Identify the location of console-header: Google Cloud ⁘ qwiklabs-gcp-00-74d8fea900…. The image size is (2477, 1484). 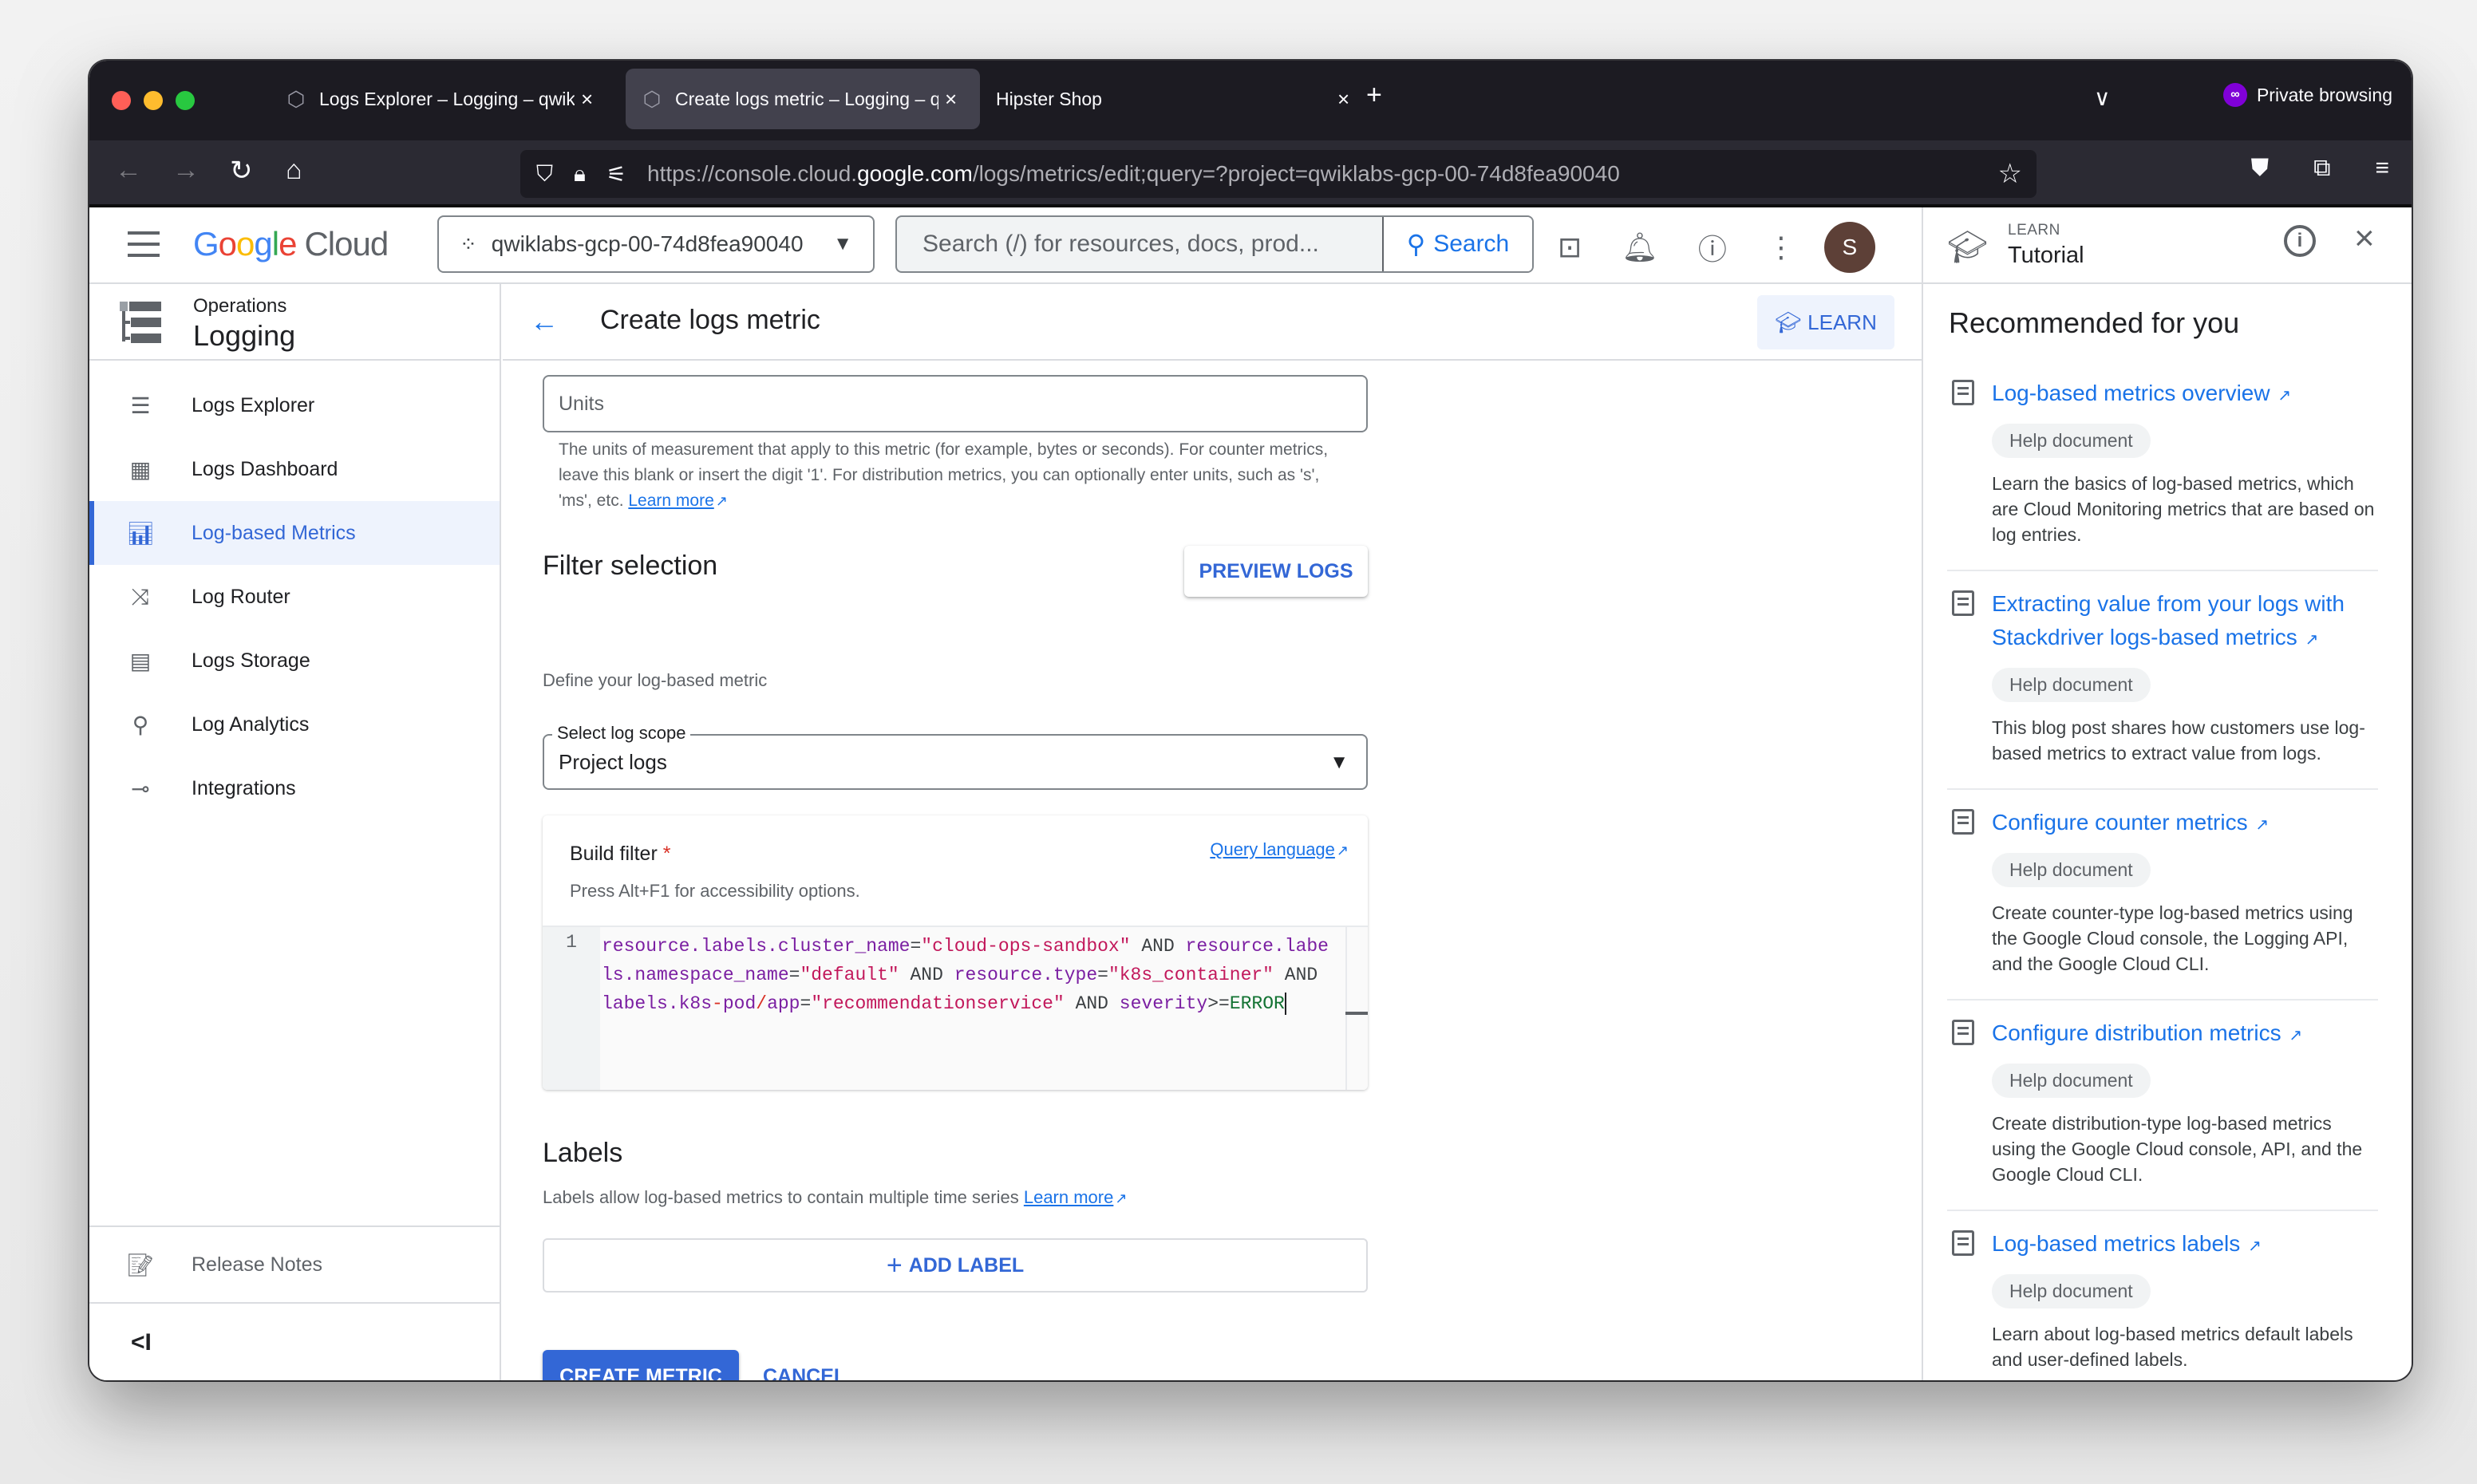
(1005, 245).